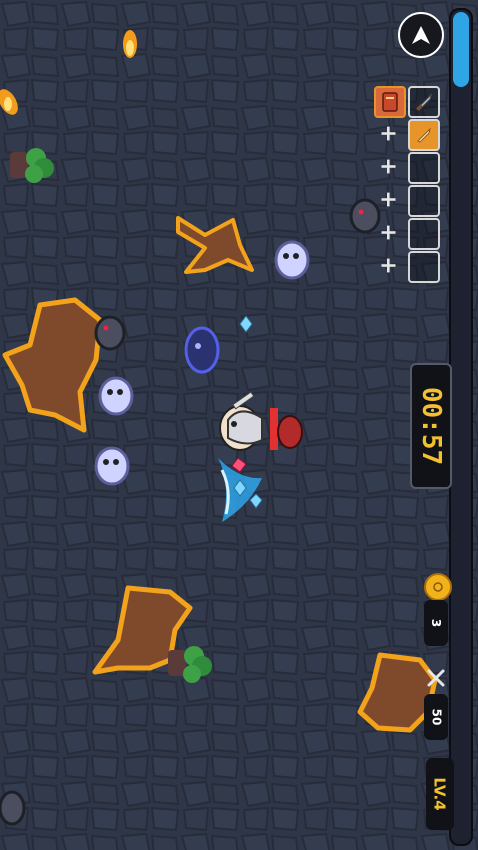  I want to click on xp-progress-fill, so click(461, 49).